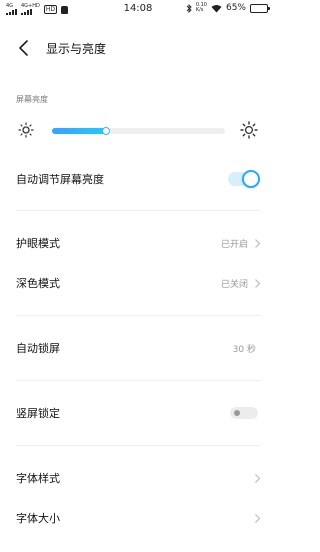  What do you see at coordinates (216, 8) in the screenshot?
I see `wifi-icon` at bounding box center [216, 8].